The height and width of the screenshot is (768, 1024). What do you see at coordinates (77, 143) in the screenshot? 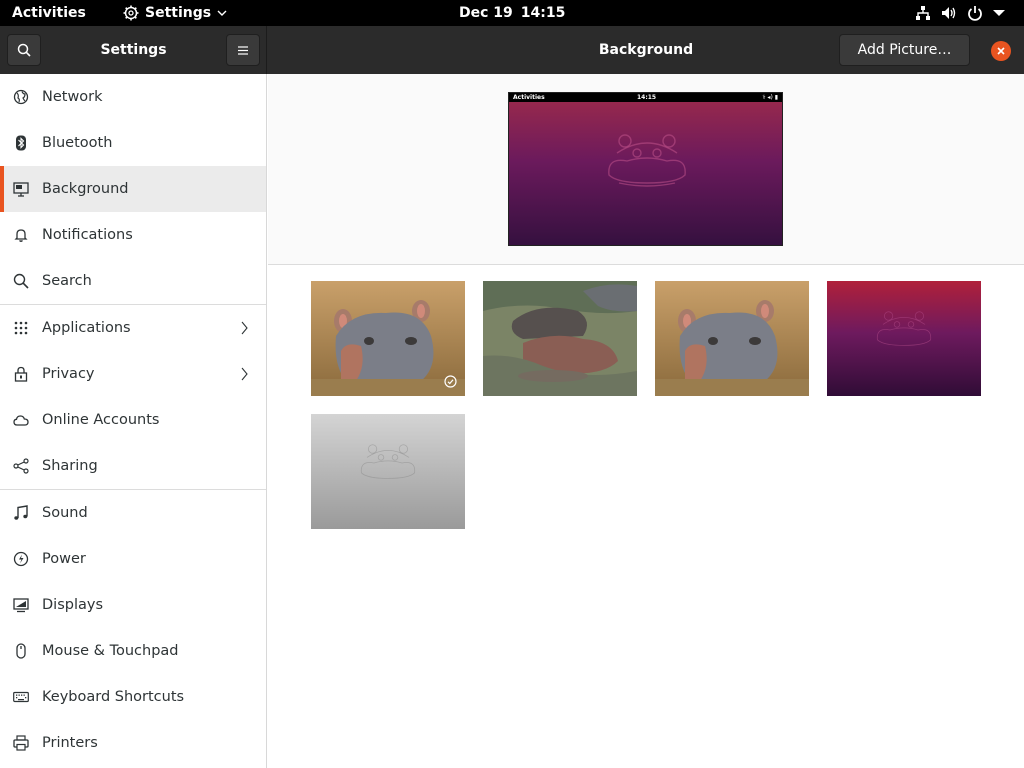
I see `sidebar-item-label: Bluetooth` at bounding box center [77, 143].